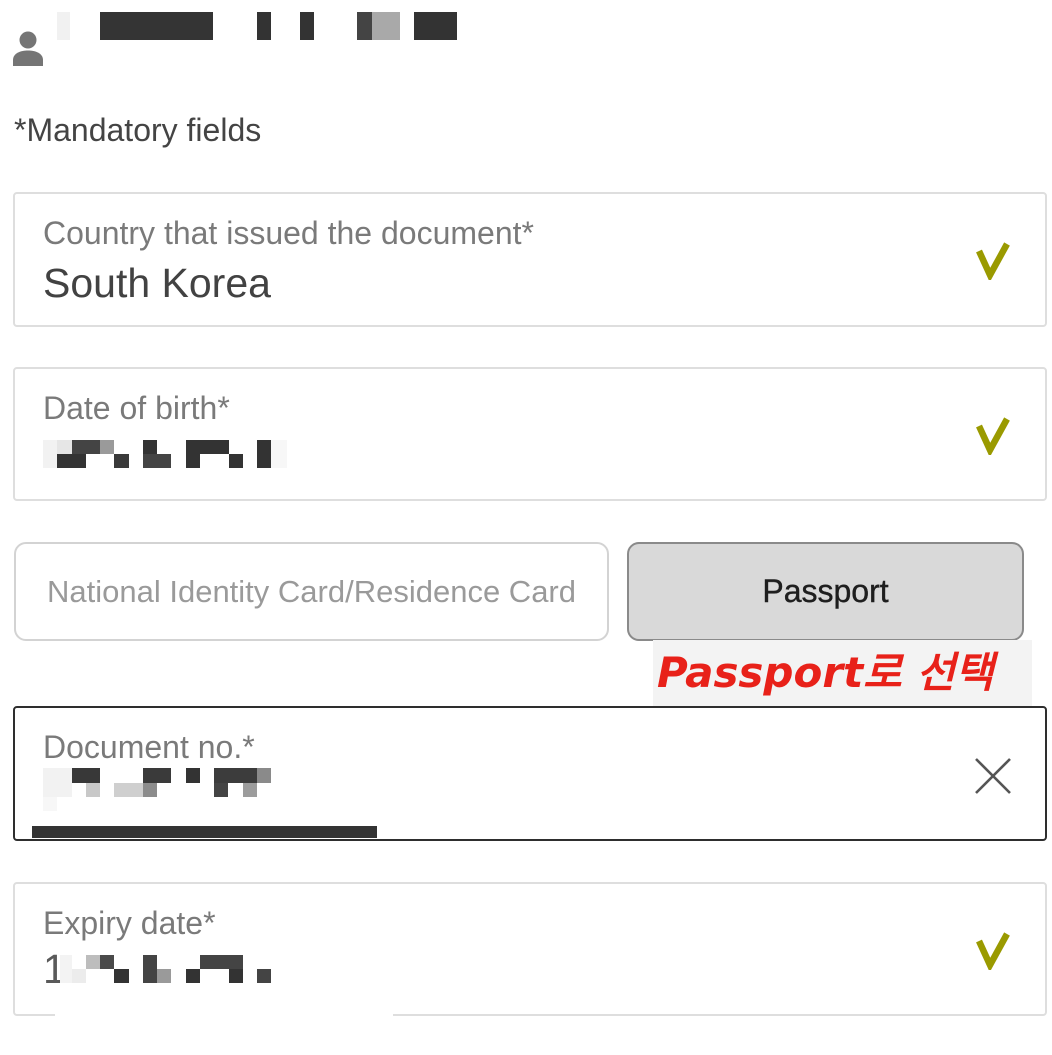  What do you see at coordinates (530, 434) in the screenshot?
I see `date-of-birth-field: Date of birth*` at bounding box center [530, 434].